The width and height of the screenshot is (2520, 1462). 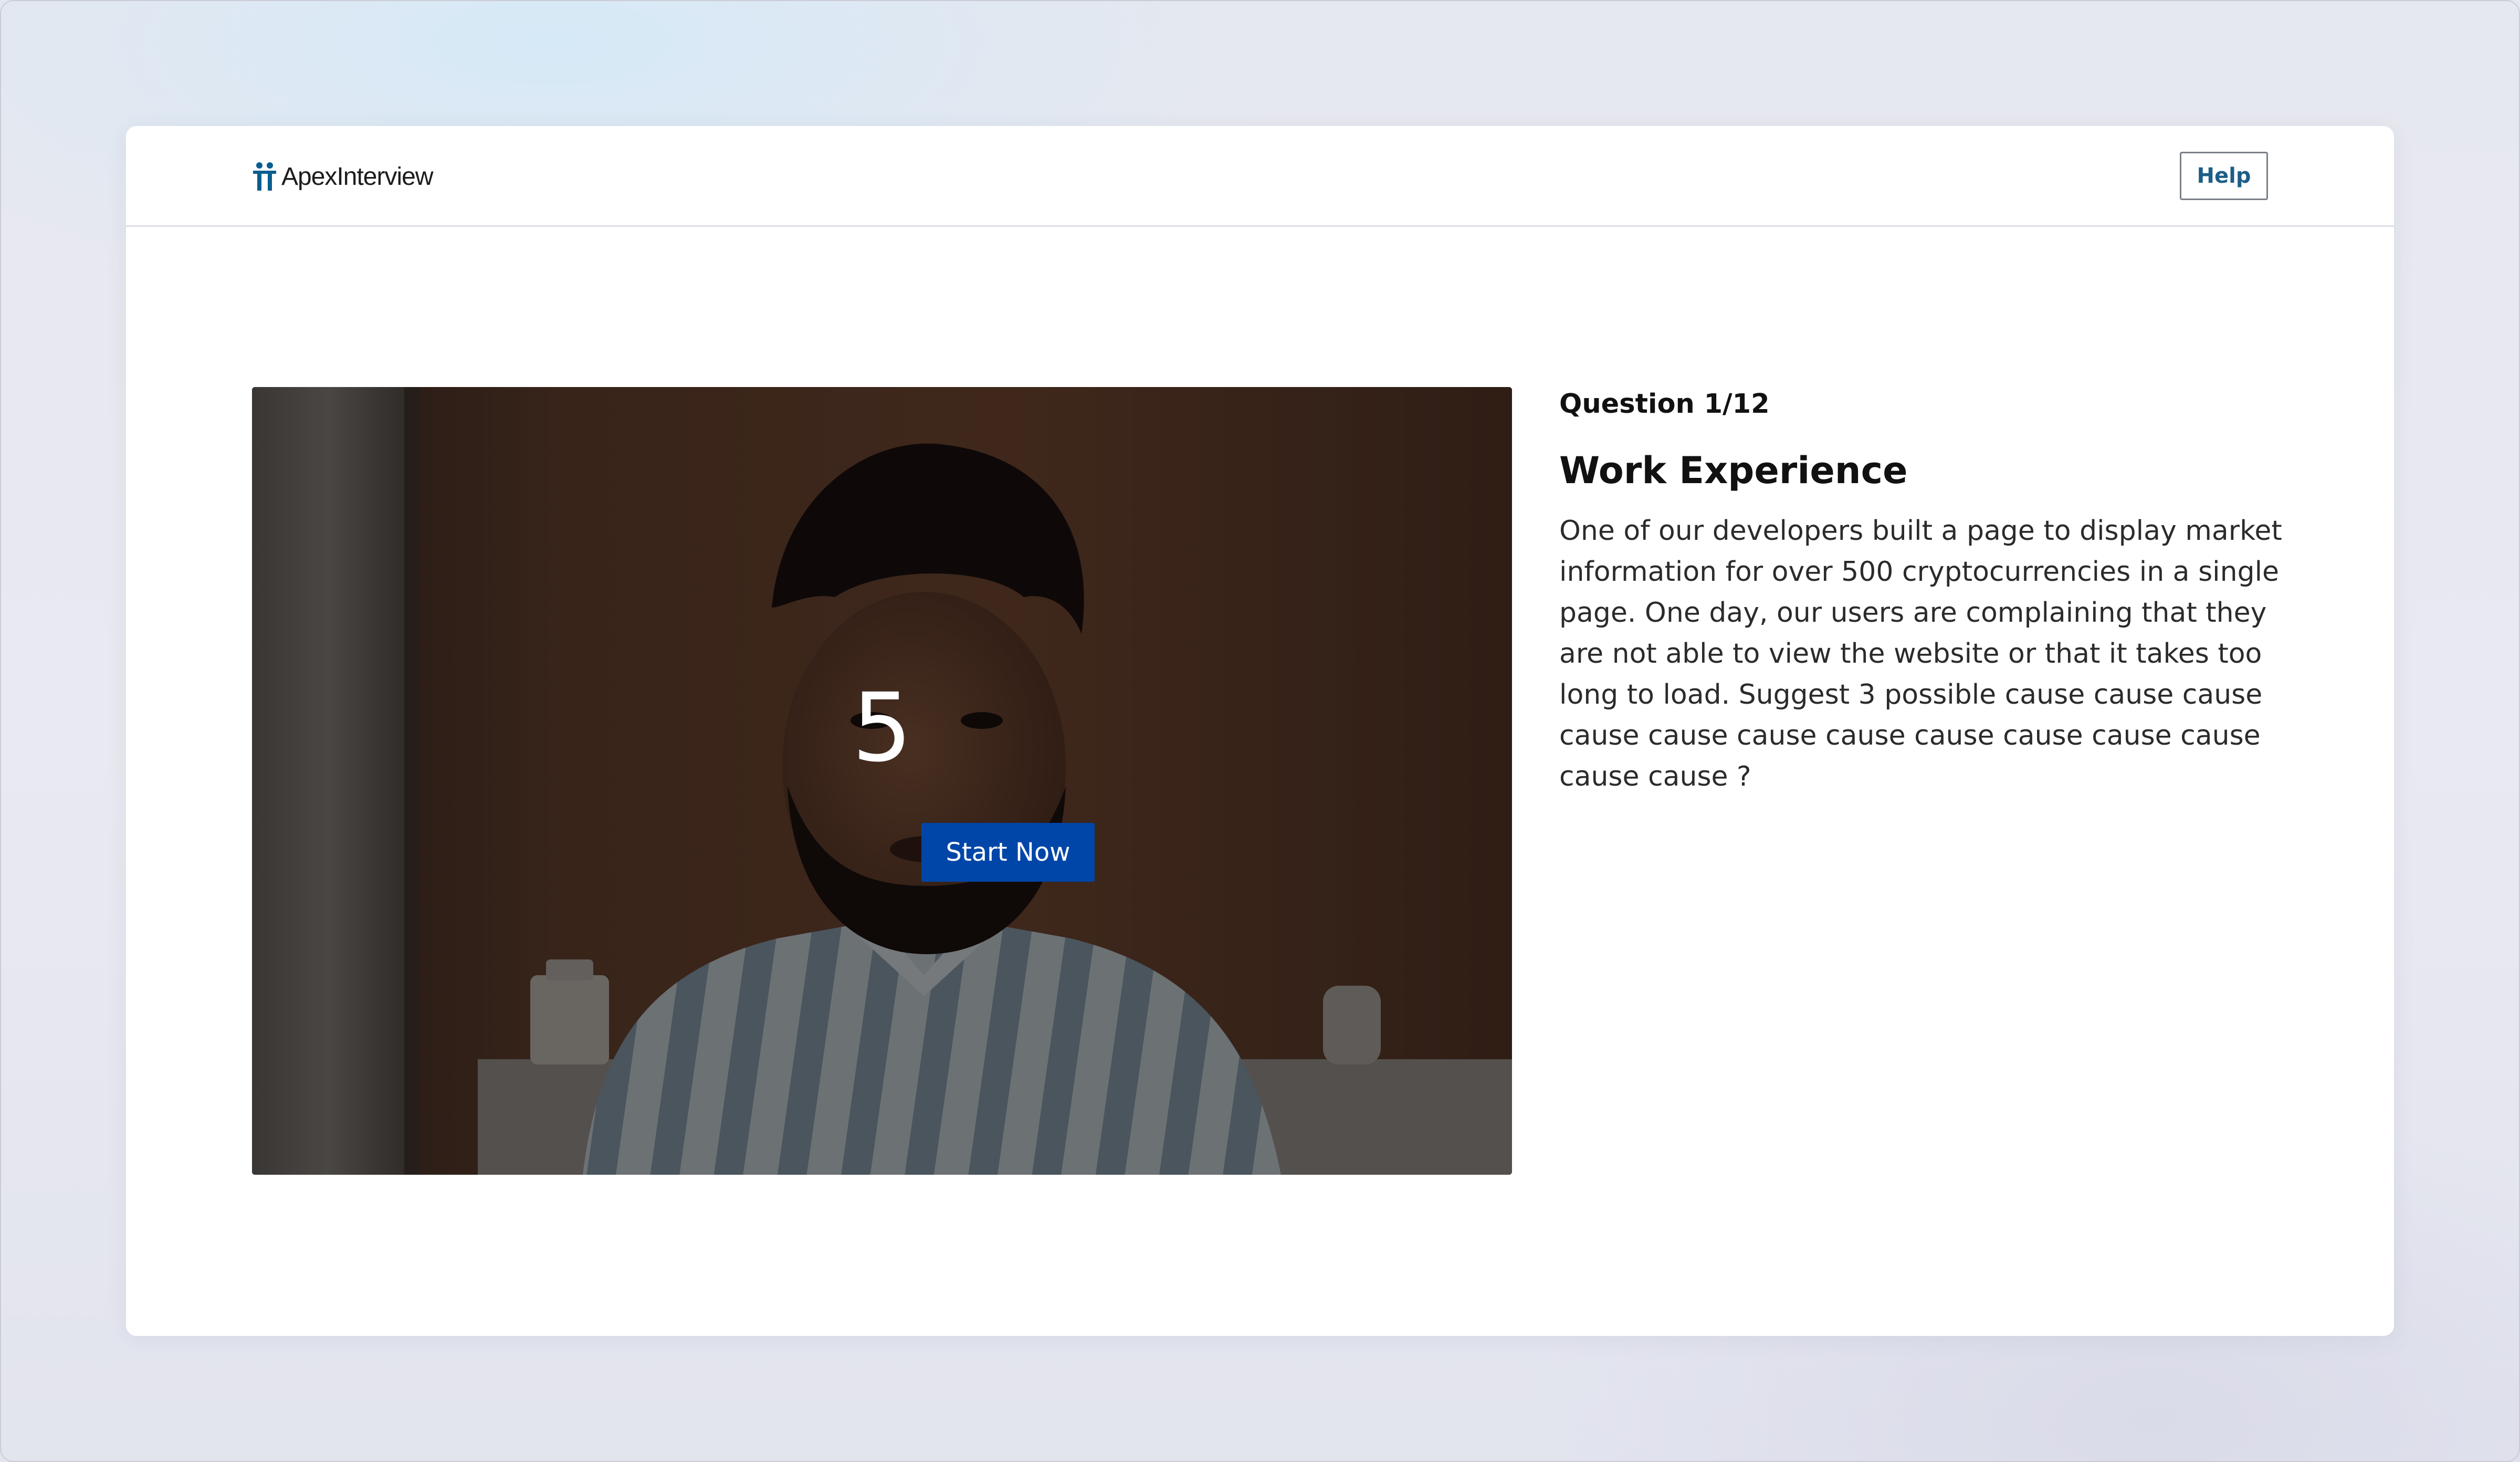 I want to click on header: ApexInterview Help, so click(x=1260, y=176).